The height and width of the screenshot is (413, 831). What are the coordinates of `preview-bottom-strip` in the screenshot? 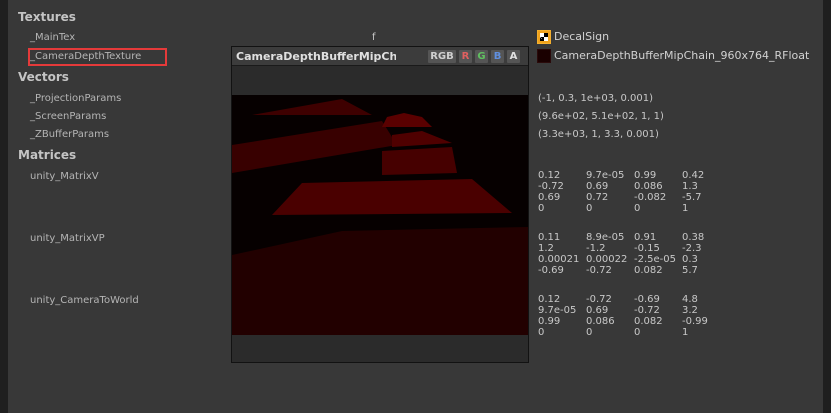 It's located at (380, 348).